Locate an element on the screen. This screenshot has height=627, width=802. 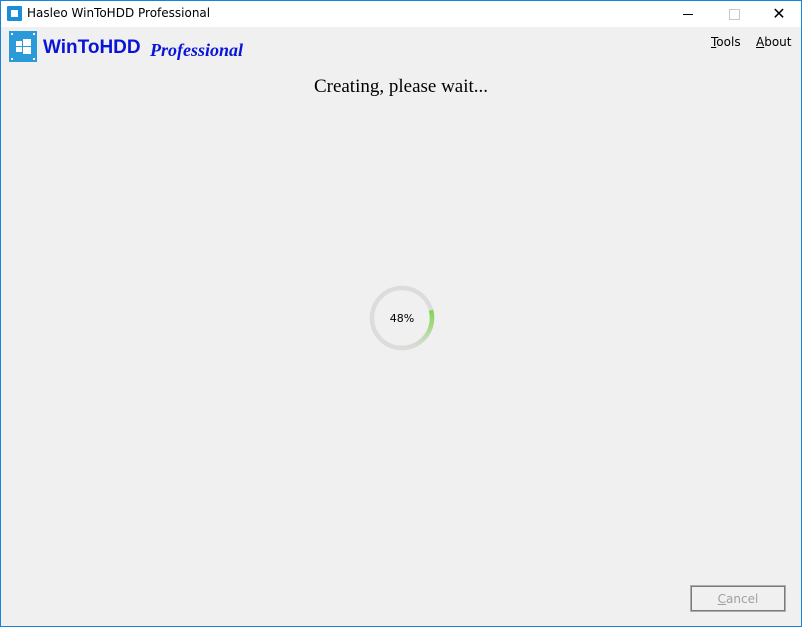
app-name: WinToHDD is located at coordinates (92, 47).